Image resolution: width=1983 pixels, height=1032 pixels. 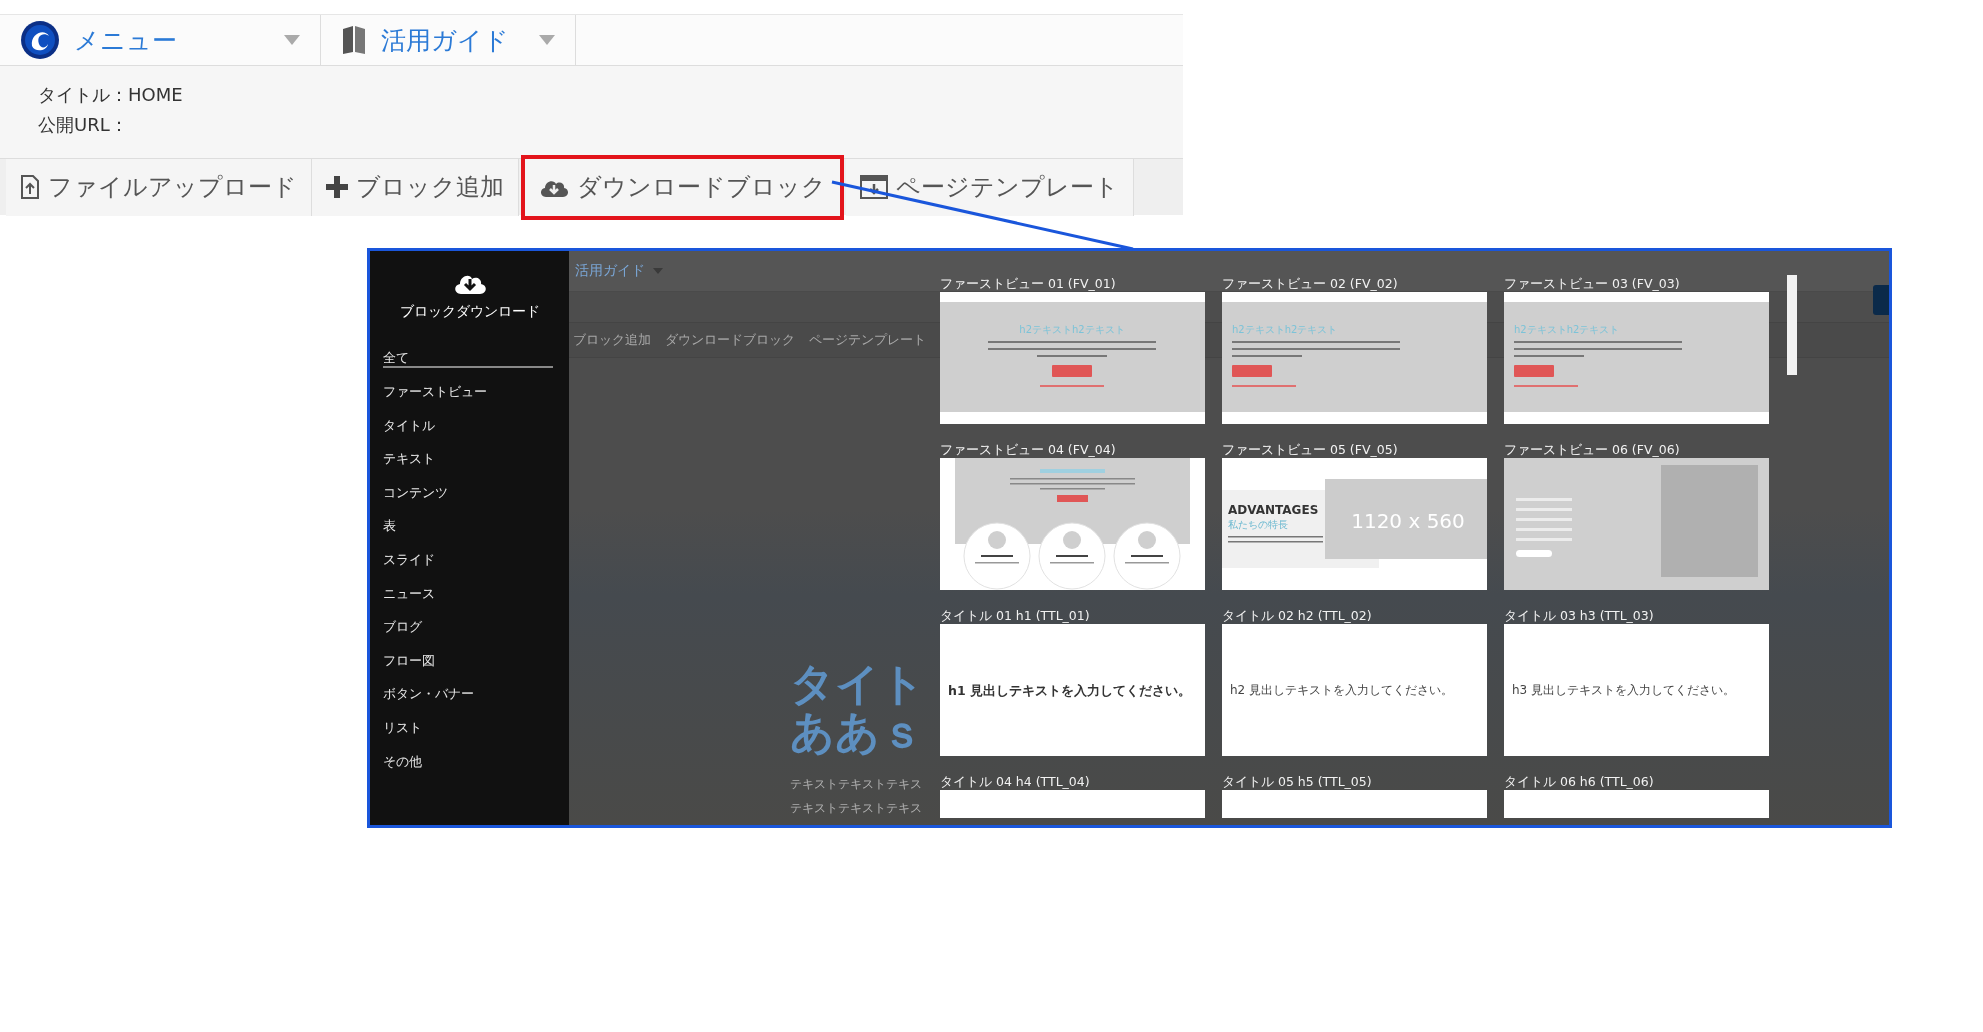 I want to click on preview-heading: h3 見出しテキストを入力してください。, so click(x=1624, y=690).